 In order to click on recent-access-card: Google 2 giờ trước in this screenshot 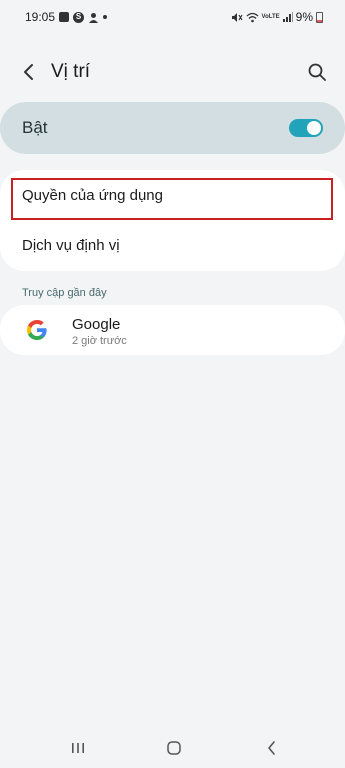, I will do `click(172, 330)`.